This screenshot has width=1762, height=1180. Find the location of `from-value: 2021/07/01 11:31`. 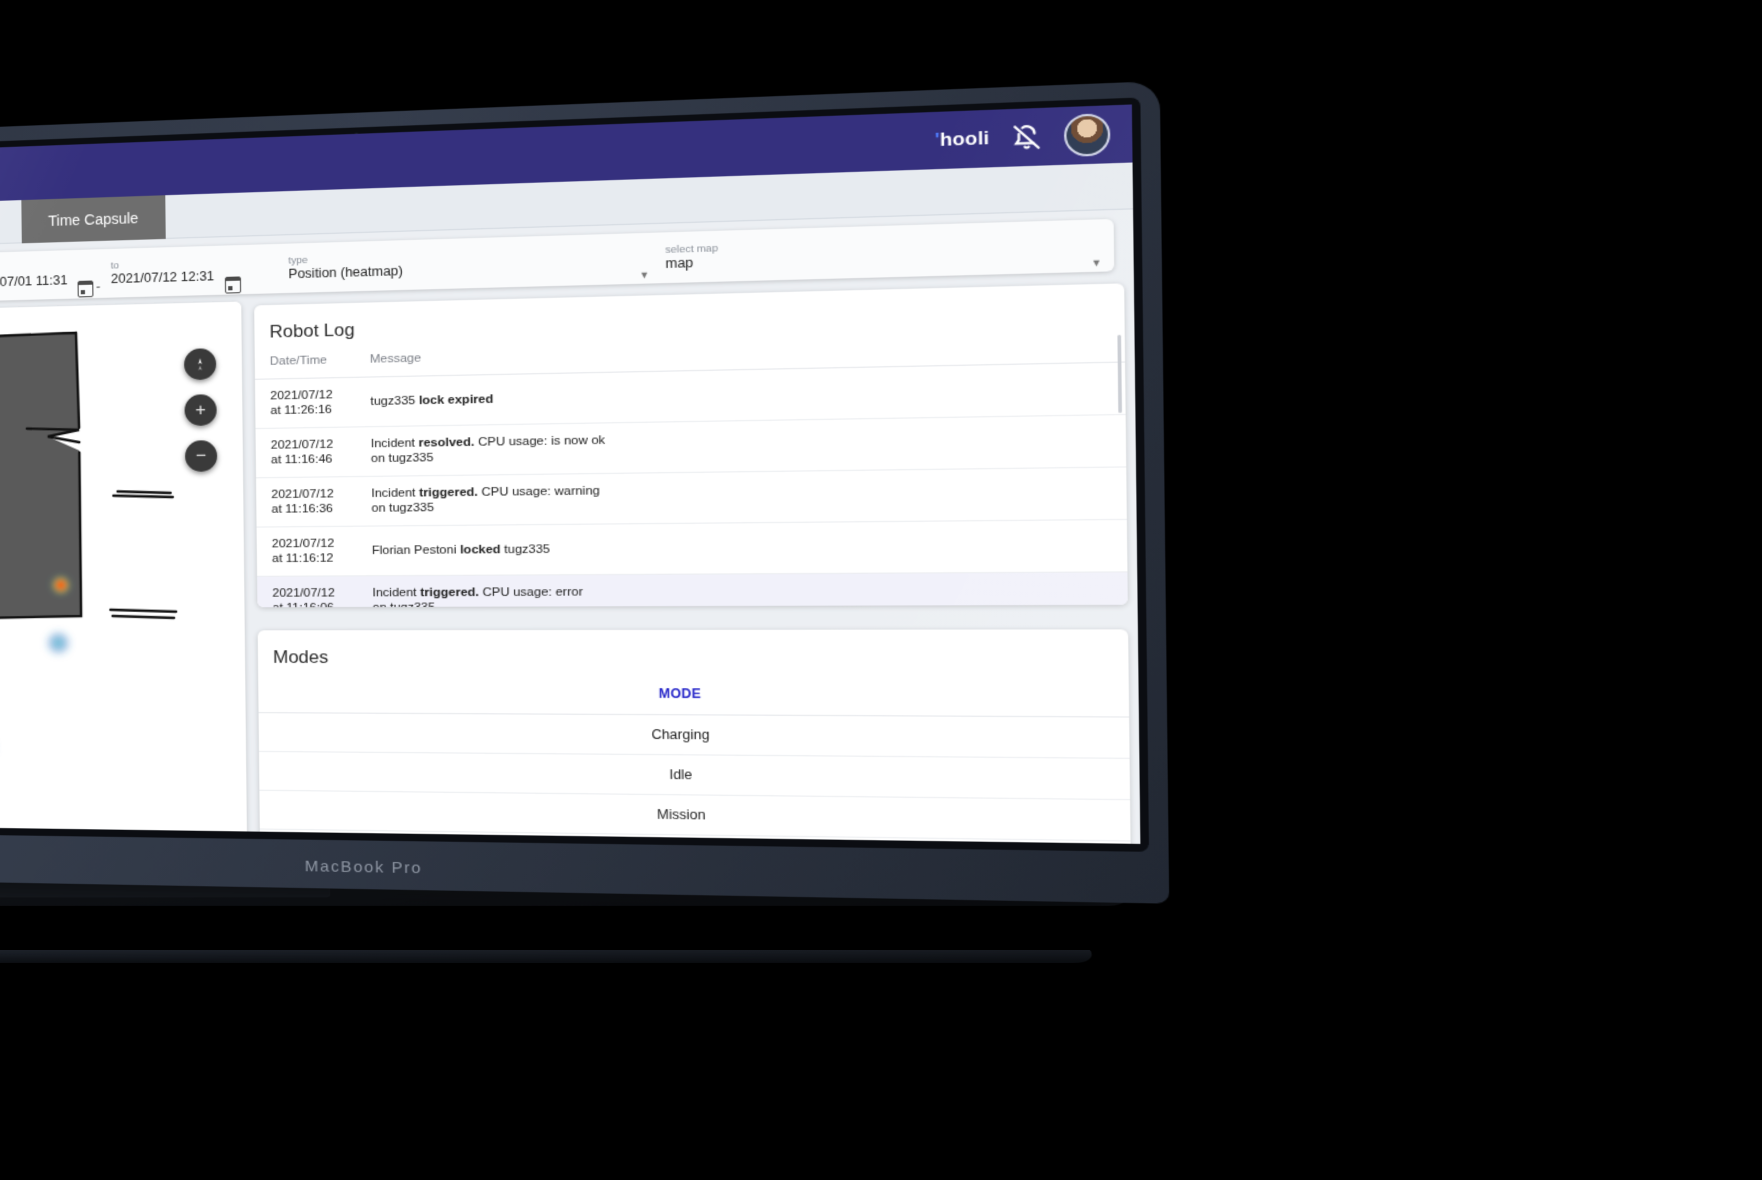

from-value: 2021/07/01 11:31 is located at coordinates (34, 281).